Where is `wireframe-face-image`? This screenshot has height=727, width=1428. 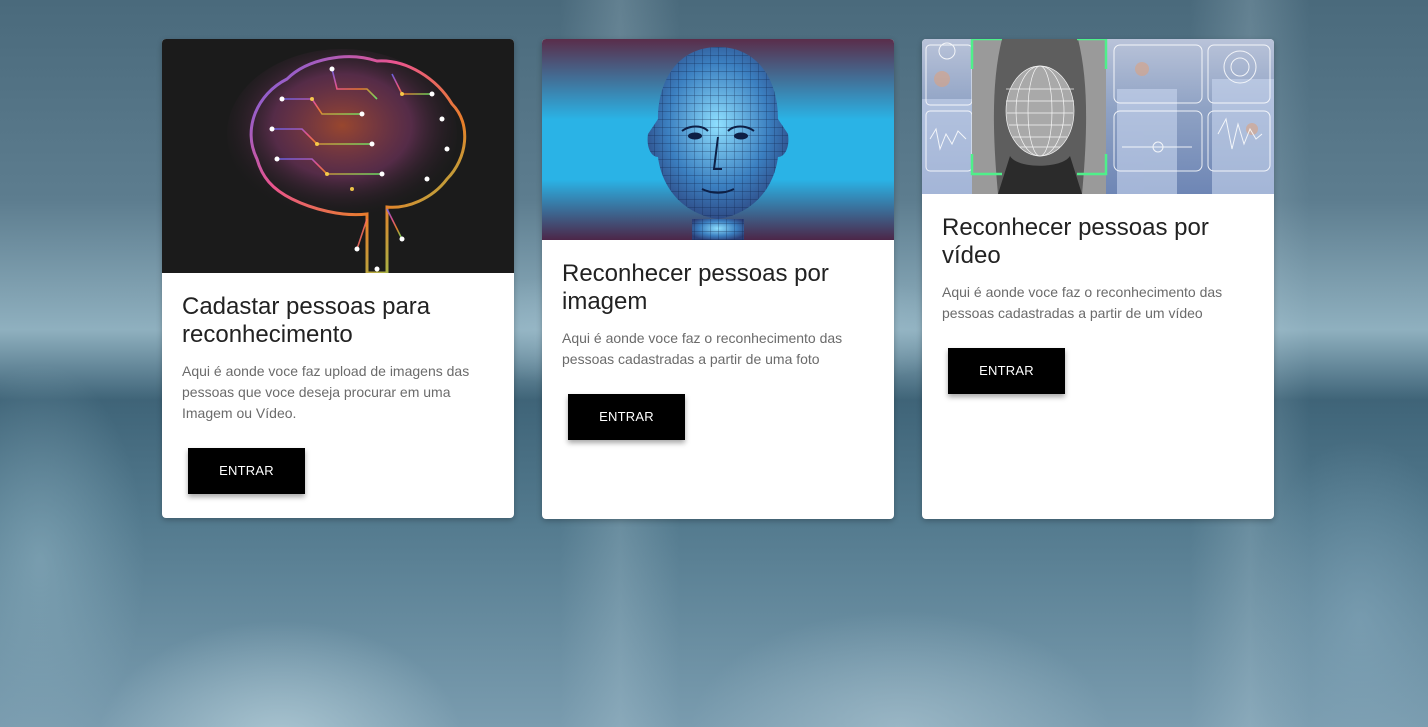
wireframe-face-image is located at coordinates (718, 139).